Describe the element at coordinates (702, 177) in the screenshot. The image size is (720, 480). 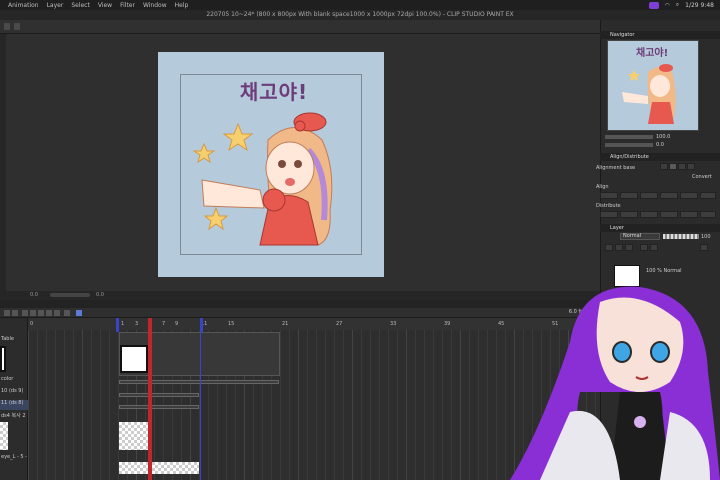
I see `convert-label: Convert` at that location.